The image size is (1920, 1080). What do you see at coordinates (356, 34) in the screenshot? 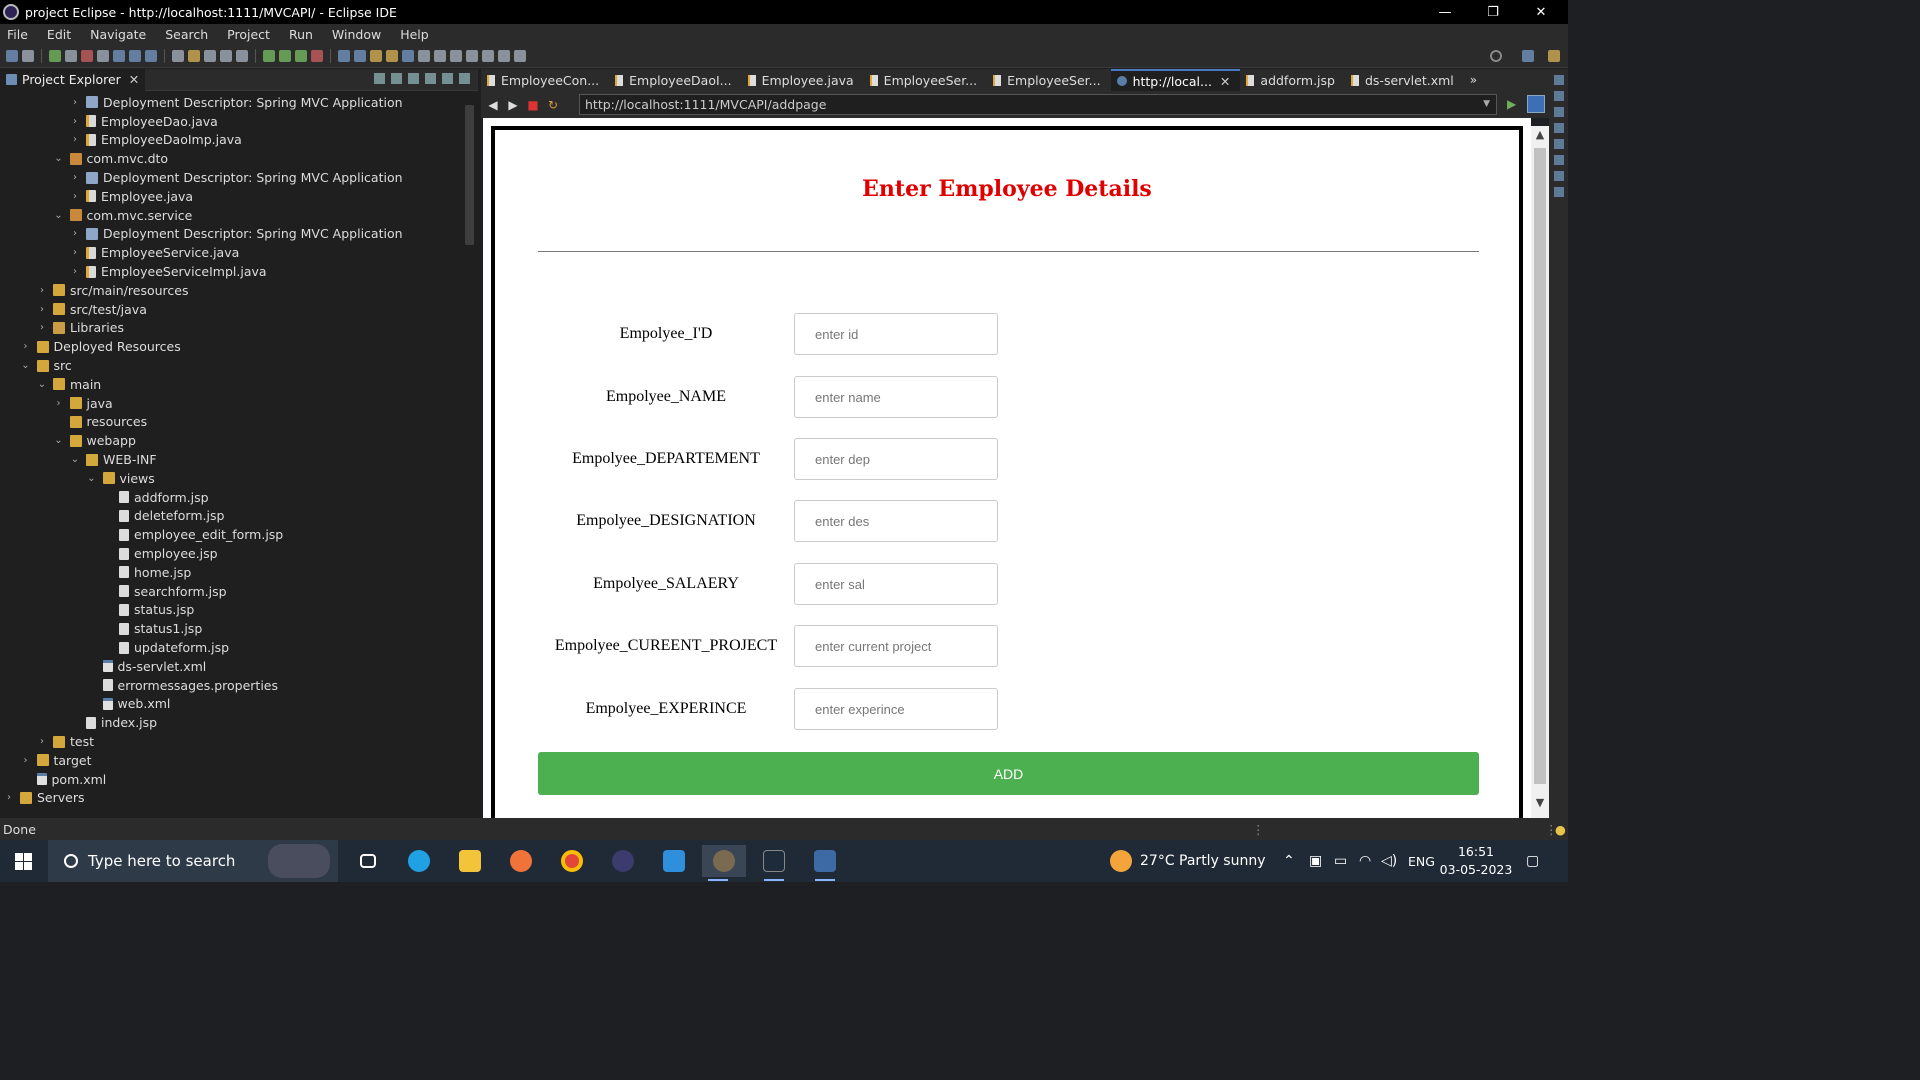
I see `menu-window: Window` at bounding box center [356, 34].